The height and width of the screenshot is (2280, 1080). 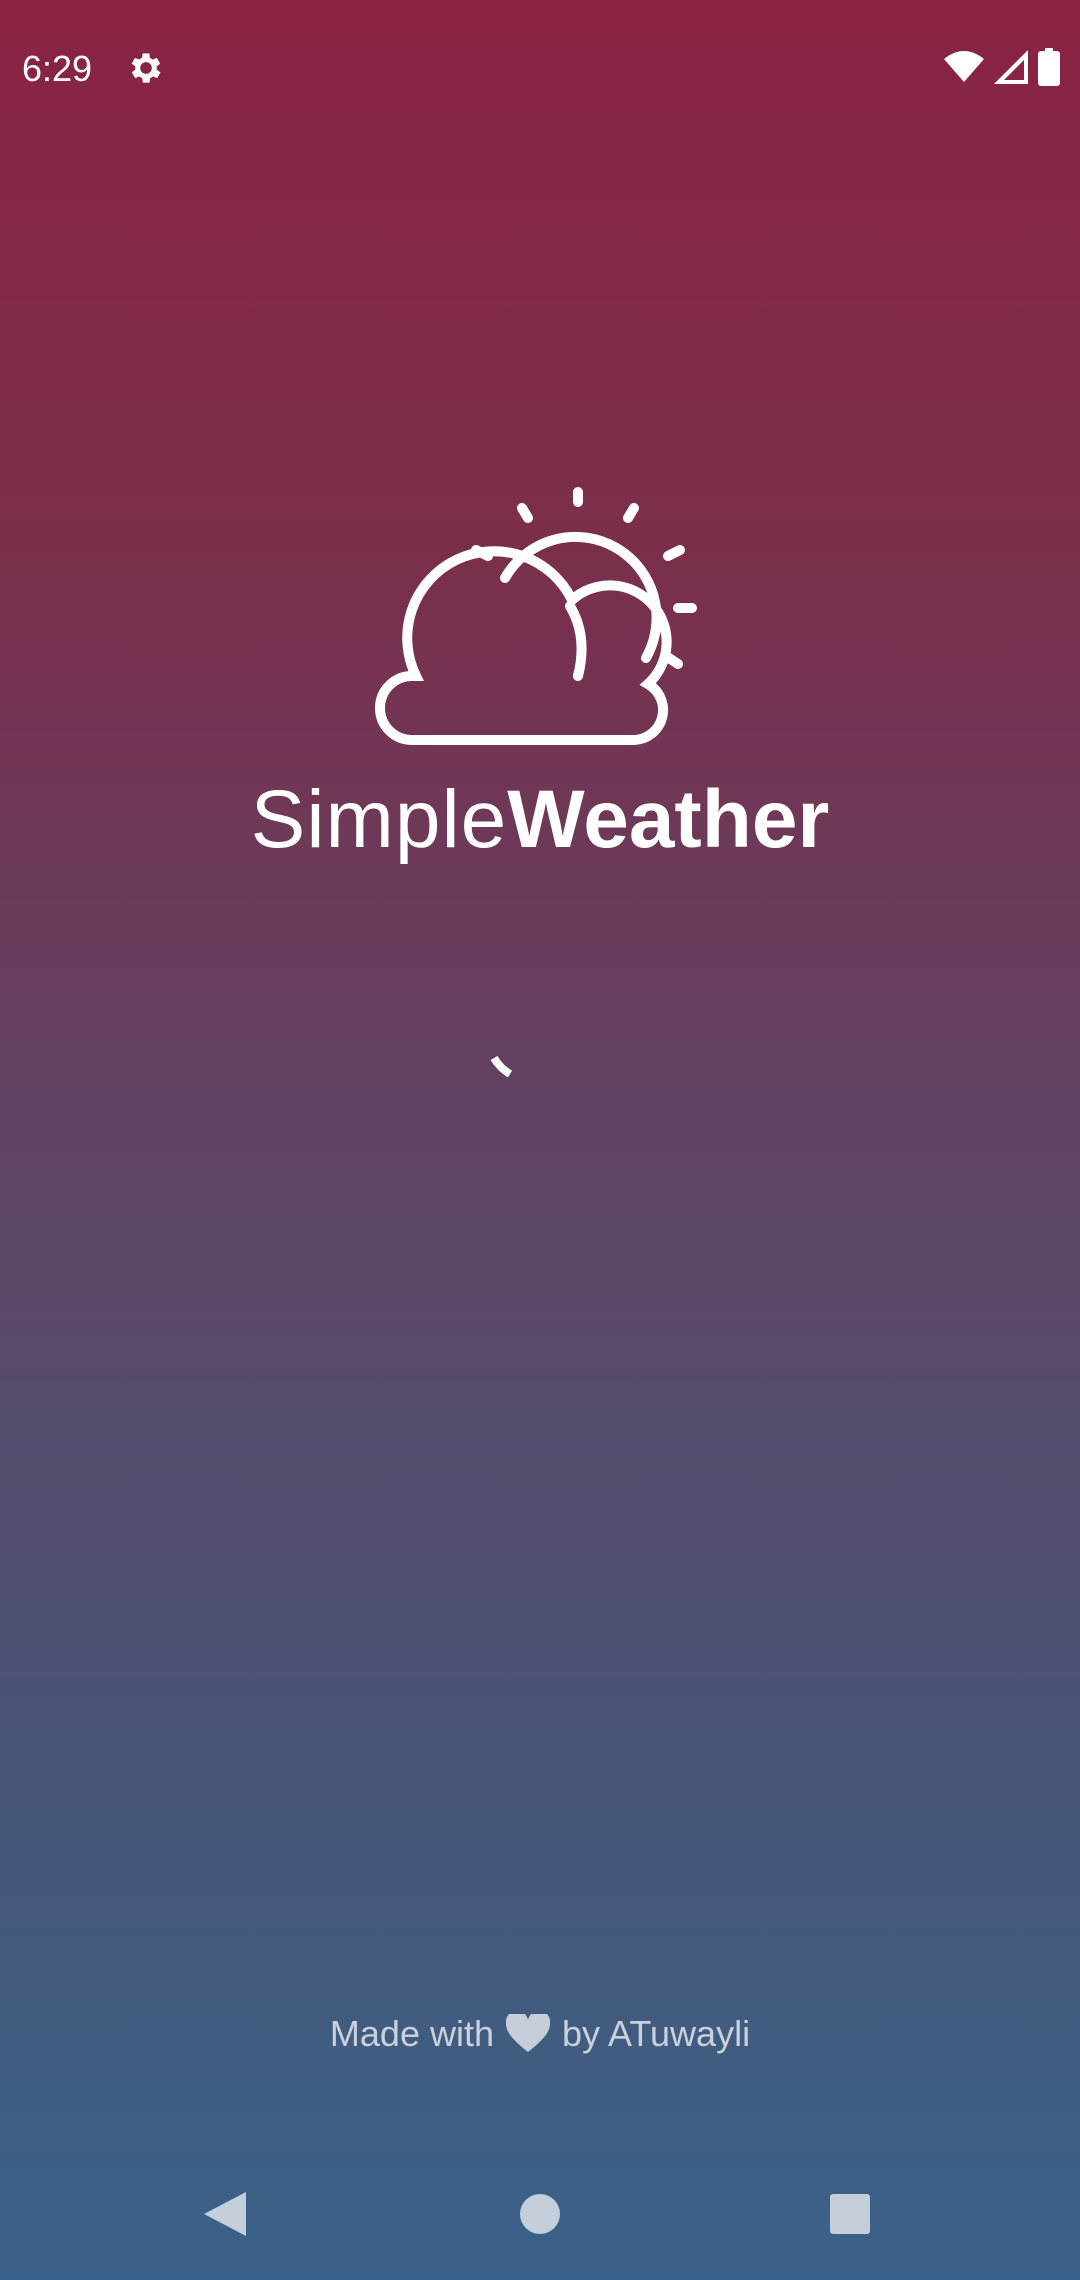 I want to click on logo-text-simple: Simple, so click(x=379, y=819).